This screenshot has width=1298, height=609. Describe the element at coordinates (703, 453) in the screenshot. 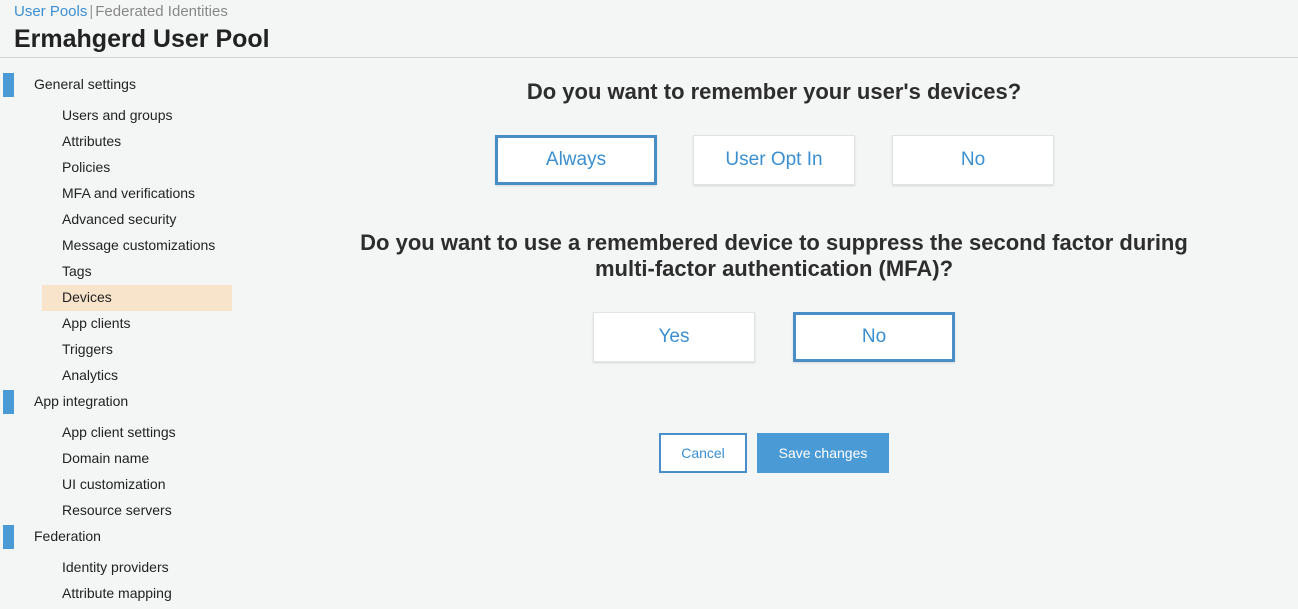

I see `cancel-button: Cancel` at that location.